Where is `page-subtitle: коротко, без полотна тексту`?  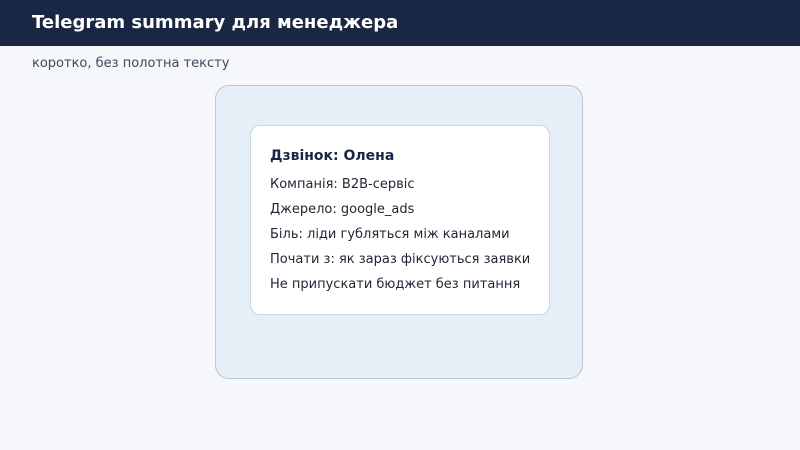 page-subtitle: коротко, без полотна тексту is located at coordinates (131, 63).